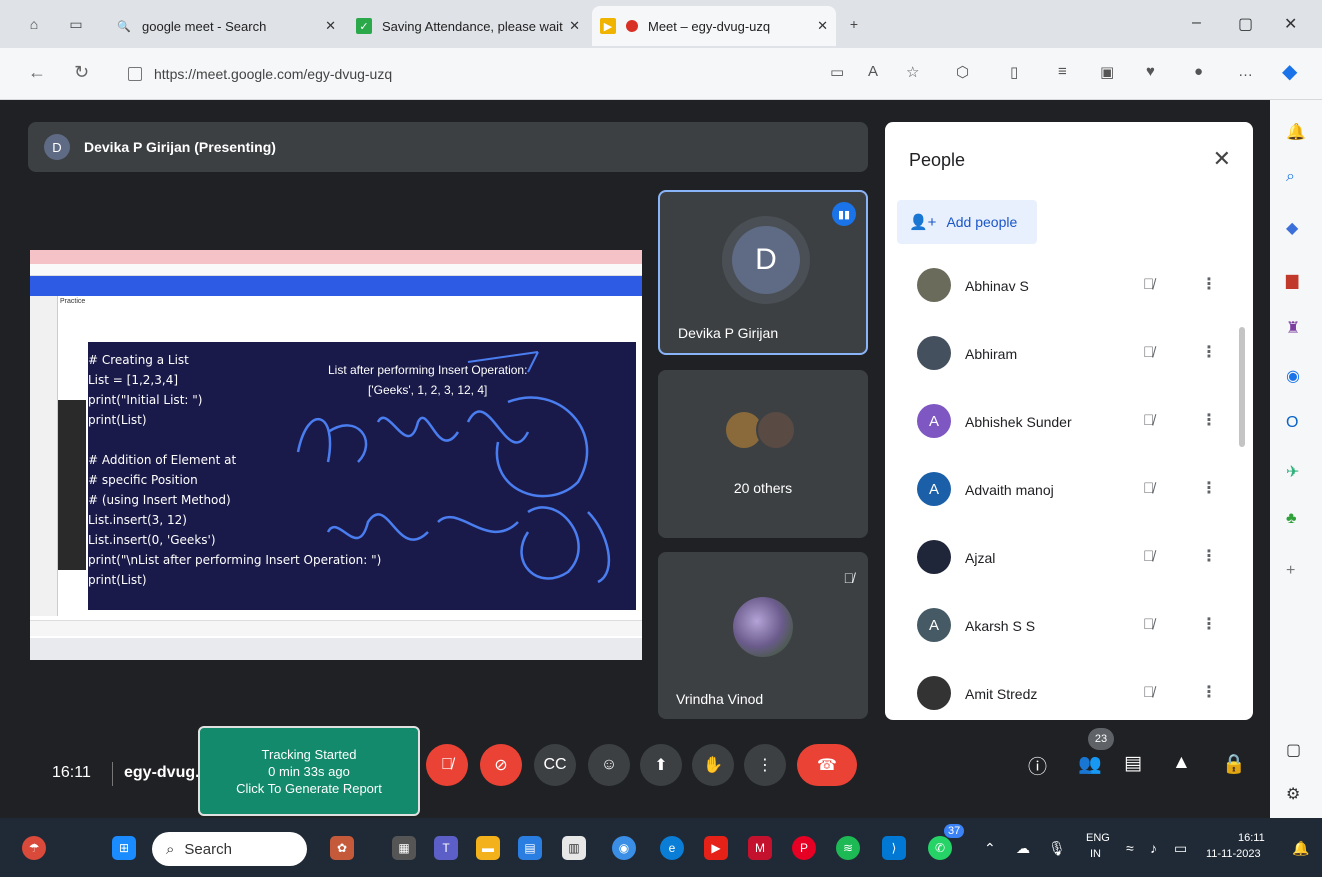 Image resolution: width=1322 pixels, height=877 pixels. I want to click on reload-icon: ↻, so click(81, 72).